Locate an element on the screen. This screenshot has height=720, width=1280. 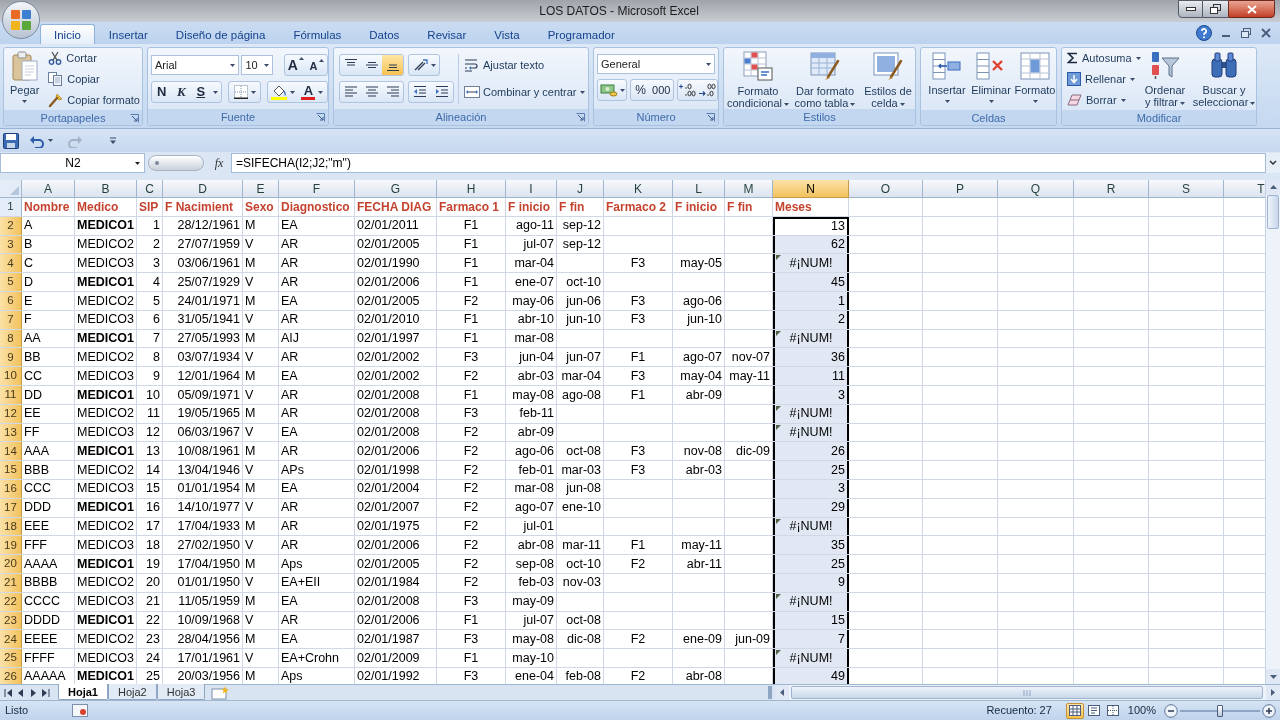
column-header: D is located at coordinates (203, 189).